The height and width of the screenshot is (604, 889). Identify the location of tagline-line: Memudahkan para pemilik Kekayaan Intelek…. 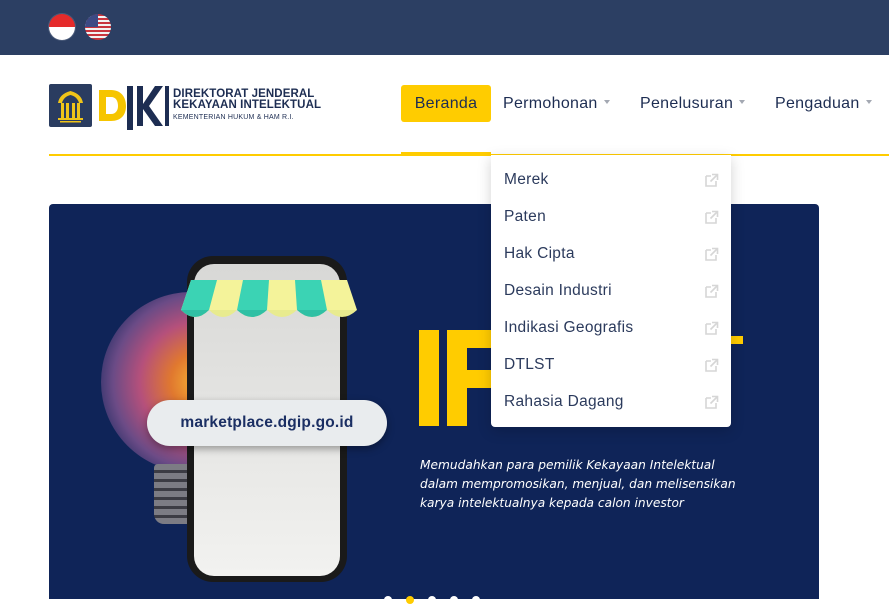
(567, 465).